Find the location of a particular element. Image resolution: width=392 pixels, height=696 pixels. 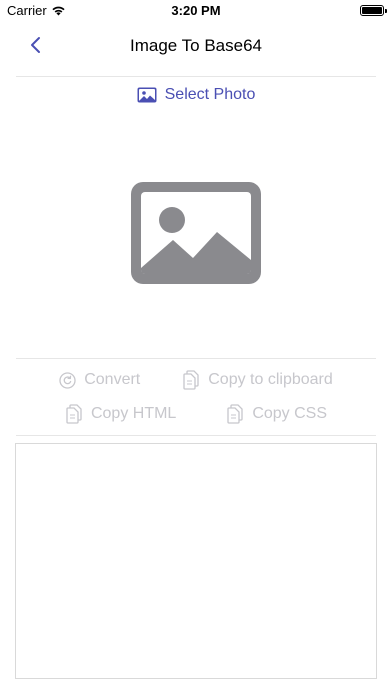

convert-icon is located at coordinates (67, 380).